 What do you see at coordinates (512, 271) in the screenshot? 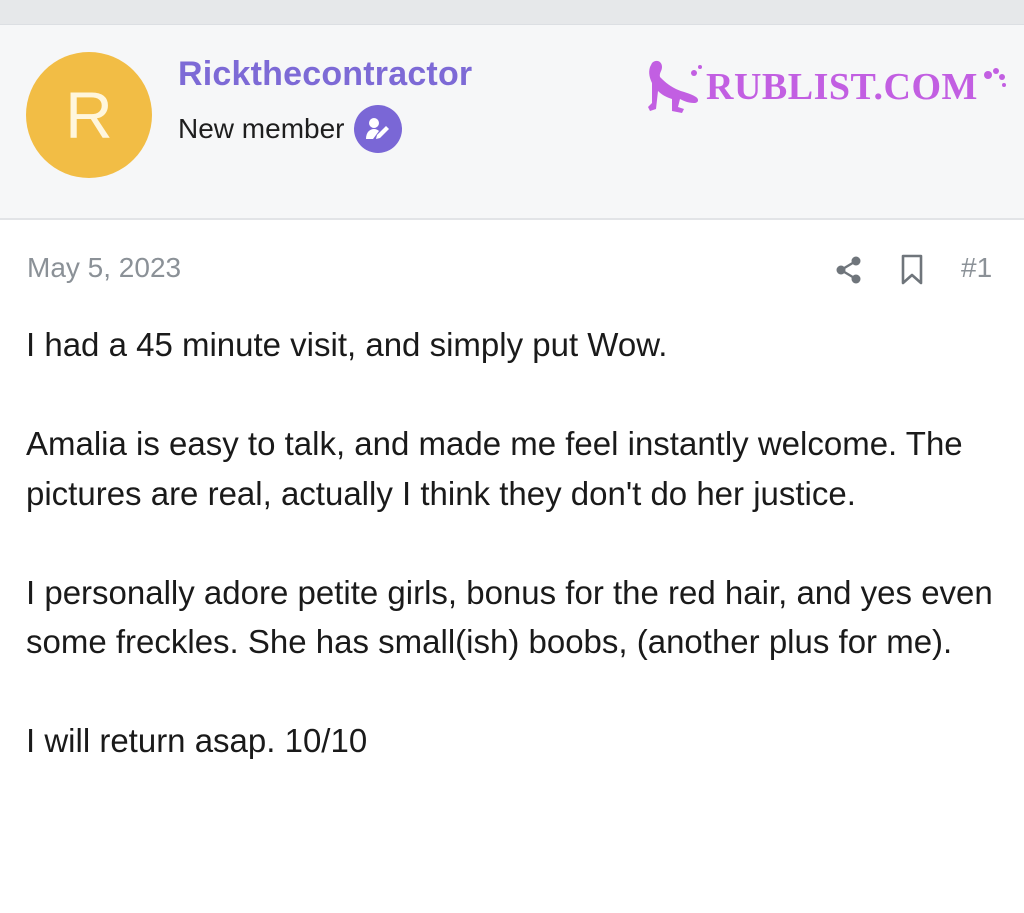
I see `post-meta: May 5, 2023 #1` at bounding box center [512, 271].